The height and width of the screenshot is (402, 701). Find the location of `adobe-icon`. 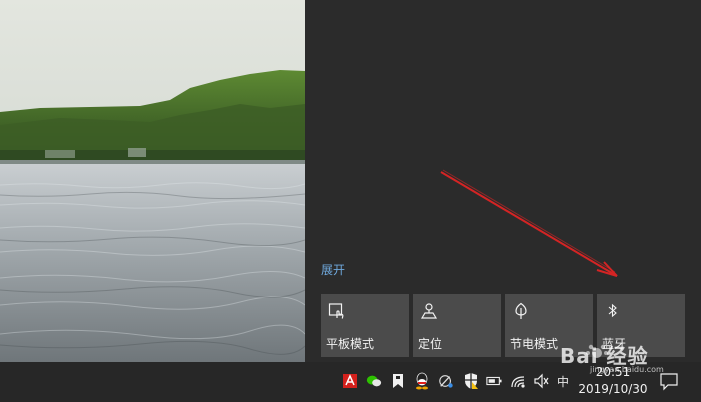

adobe-icon is located at coordinates (350, 381).